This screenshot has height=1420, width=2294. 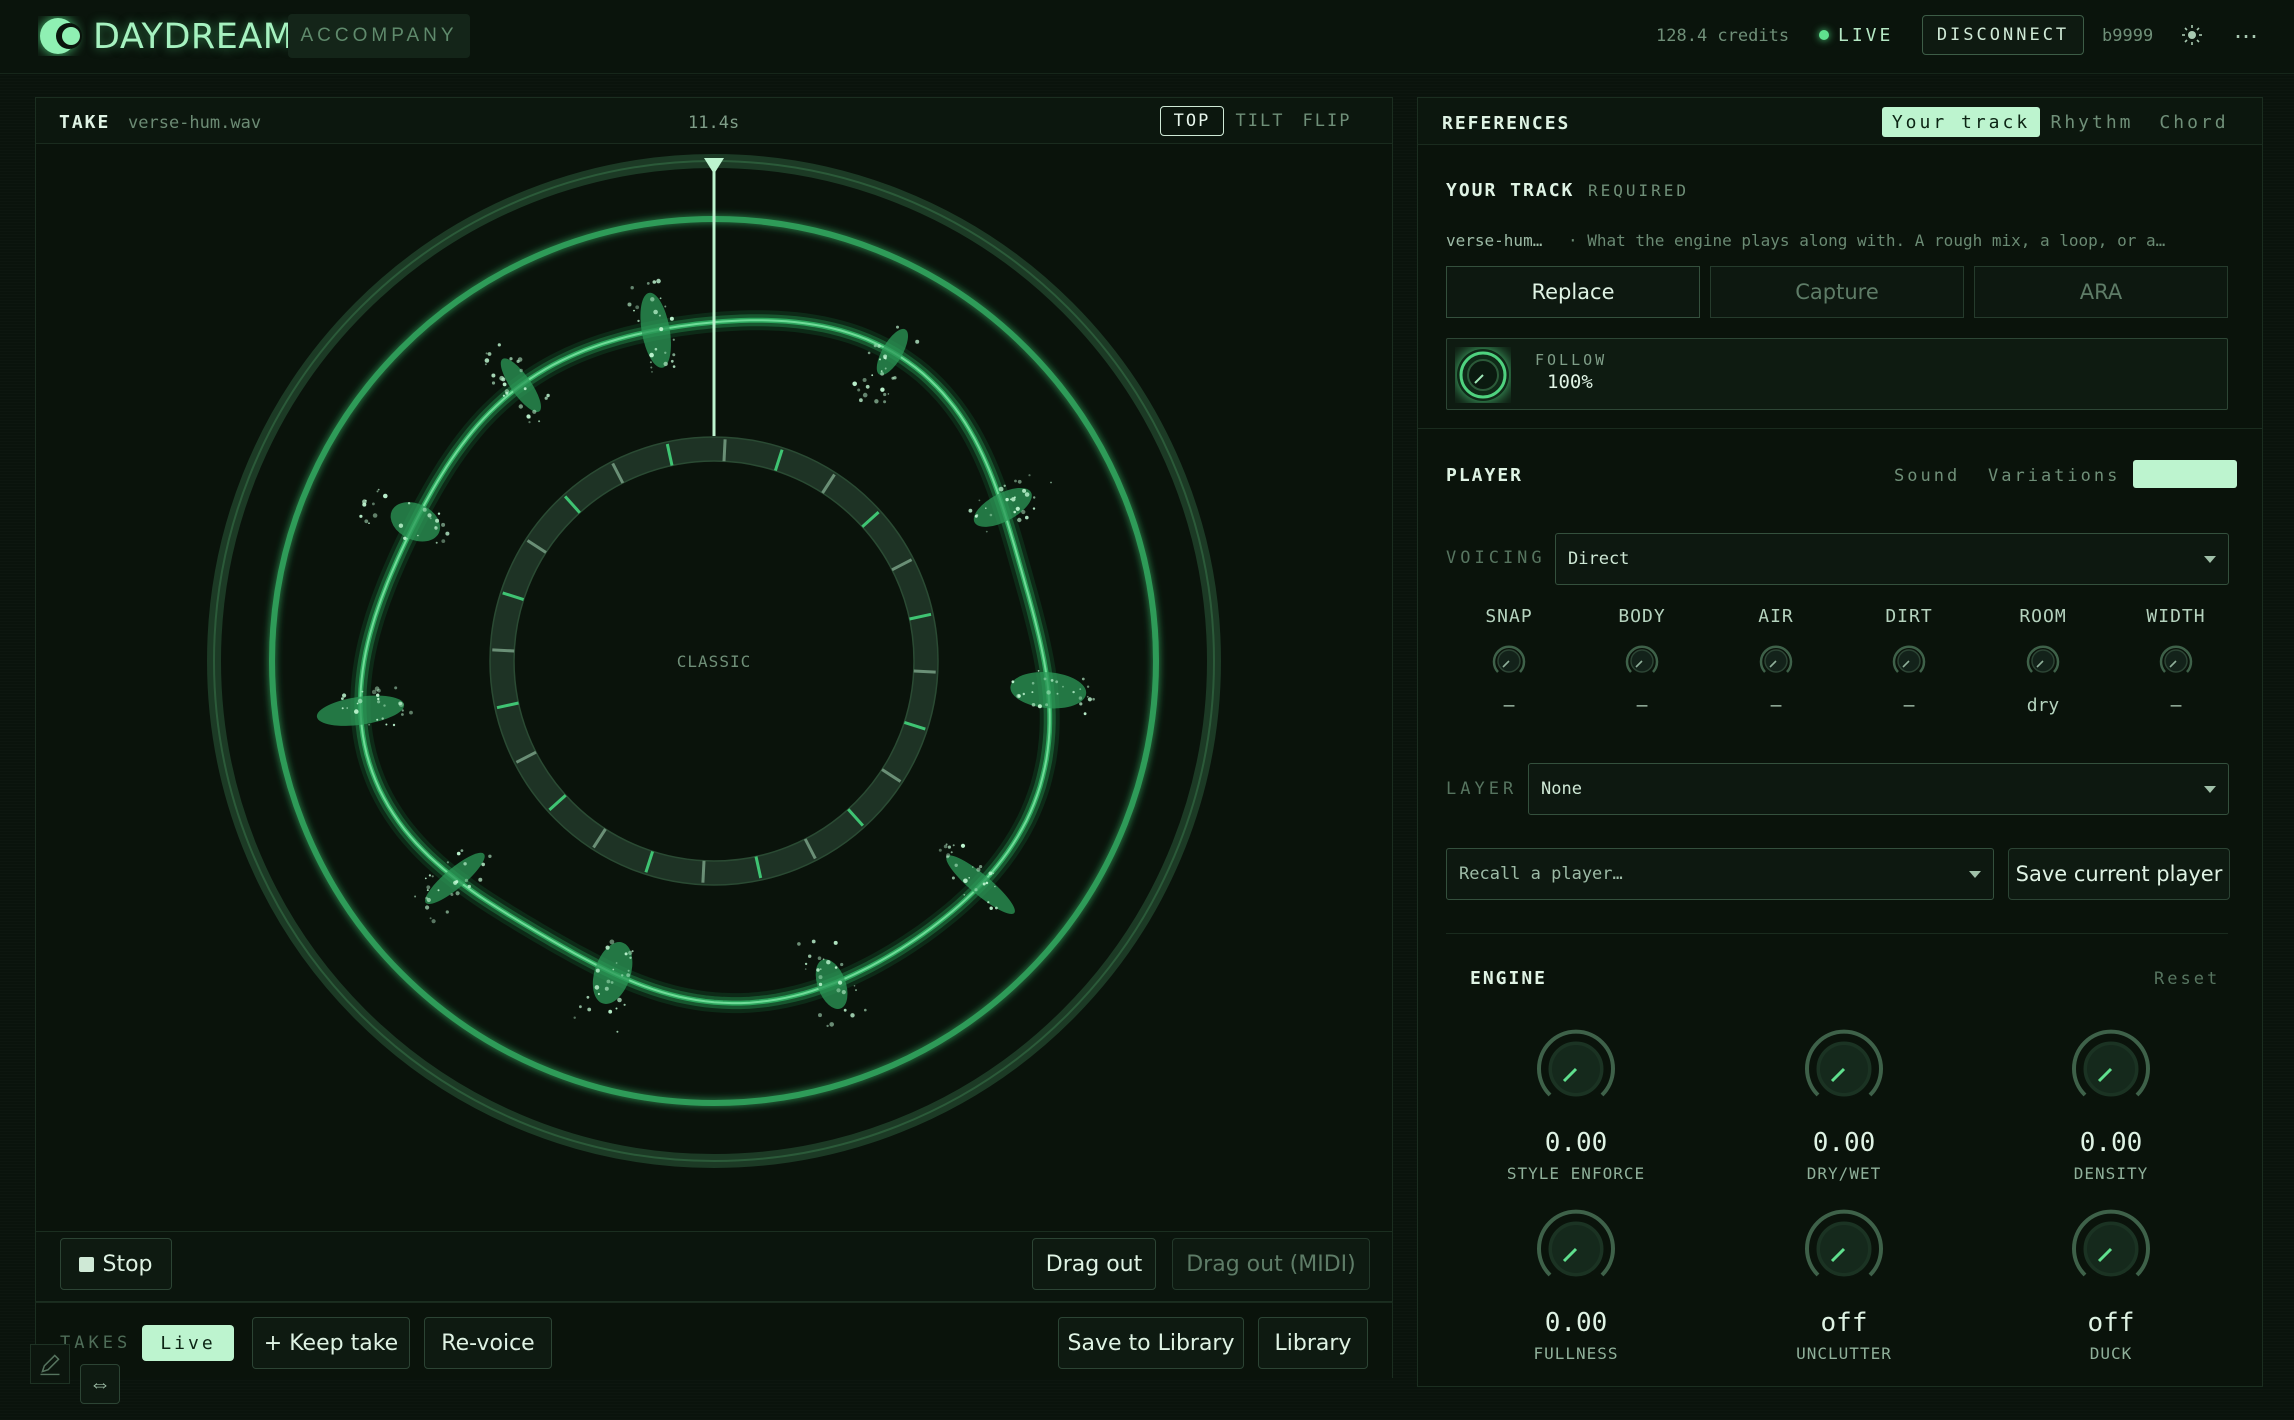 What do you see at coordinates (2111, 1143) in the screenshot?
I see `engine-knob-value: 0.00` at bounding box center [2111, 1143].